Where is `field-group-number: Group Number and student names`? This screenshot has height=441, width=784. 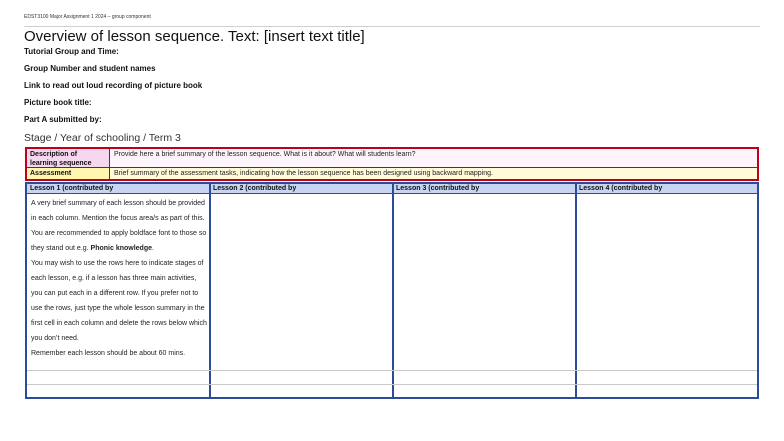 field-group-number: Group Number and student names is located at coordinates (90, 68).